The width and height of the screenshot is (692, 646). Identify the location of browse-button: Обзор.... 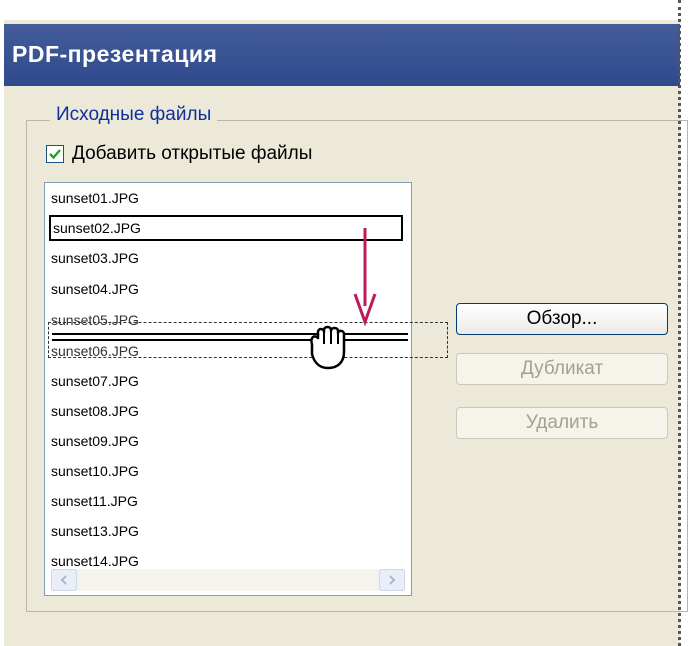
(562, 319).